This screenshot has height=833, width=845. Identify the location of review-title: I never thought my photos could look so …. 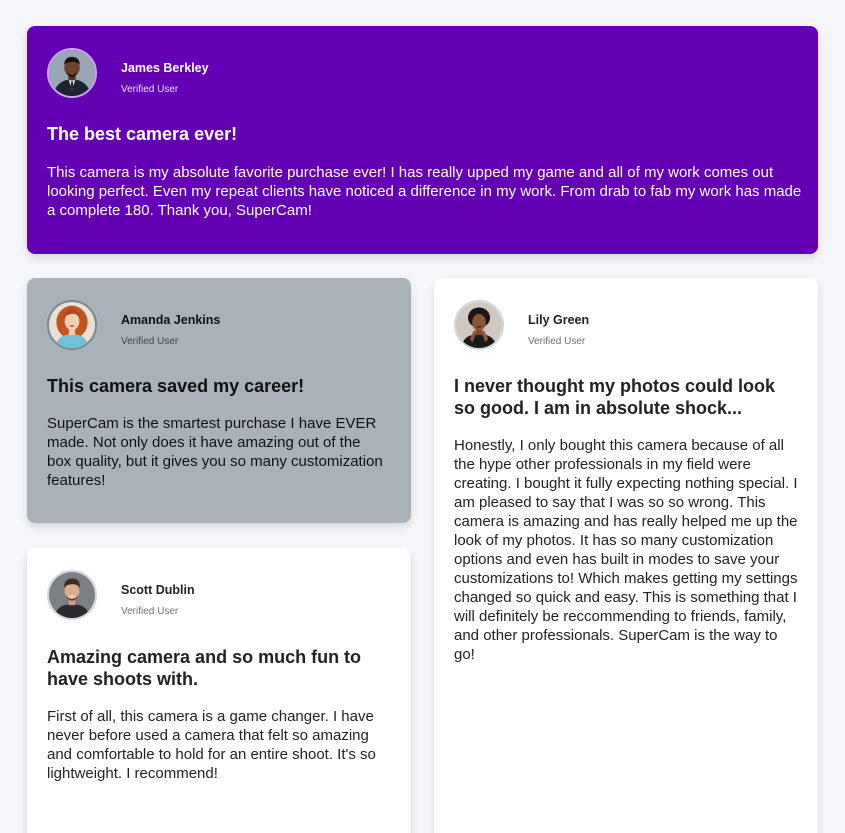
(615, 397).